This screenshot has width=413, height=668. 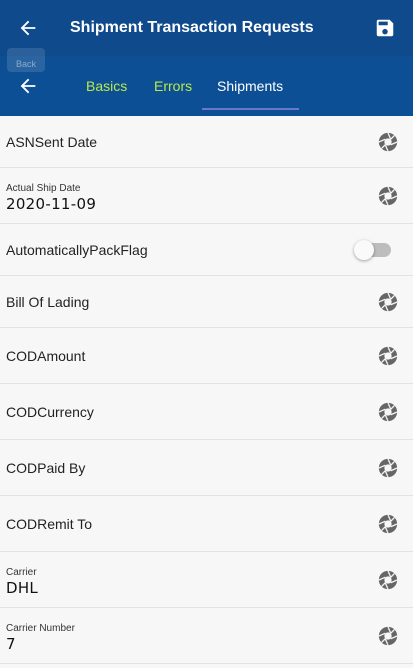 I want to click on field-row-codamount: CODAmount, so click(x=206, y=356).